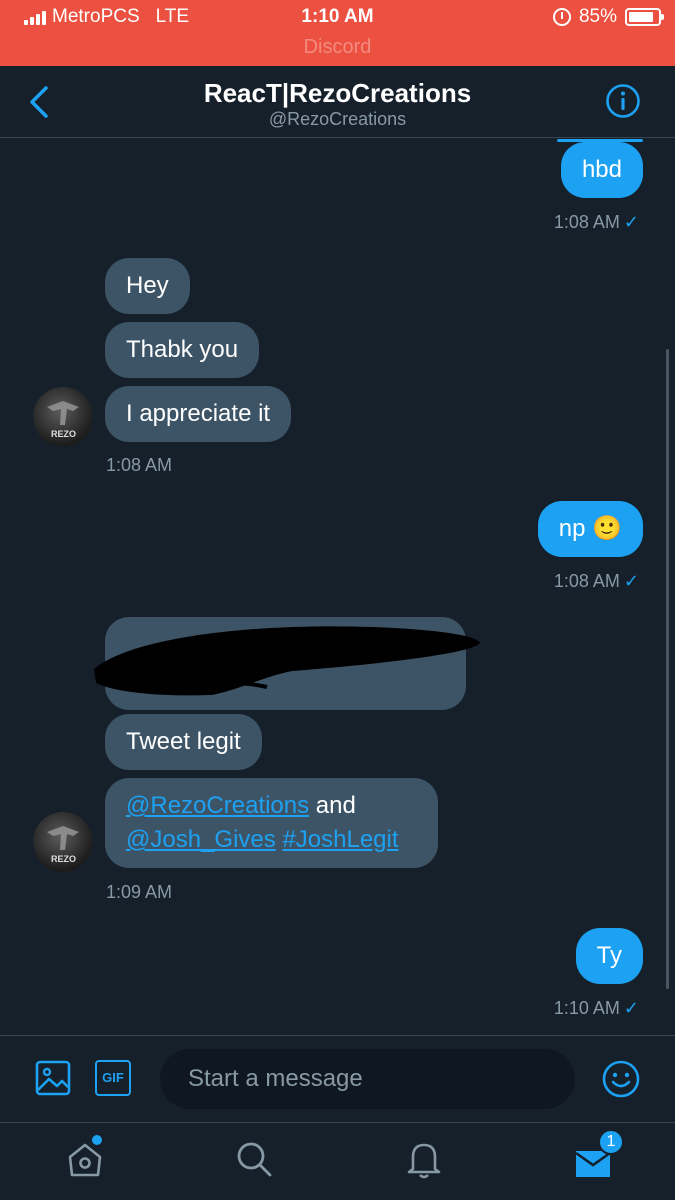 The height and width of the screenshot is (1200, 675). Describe the element at coordinates (201, 839) in the screenshot. I see `mention-link: @Josh_Gives` at that location.